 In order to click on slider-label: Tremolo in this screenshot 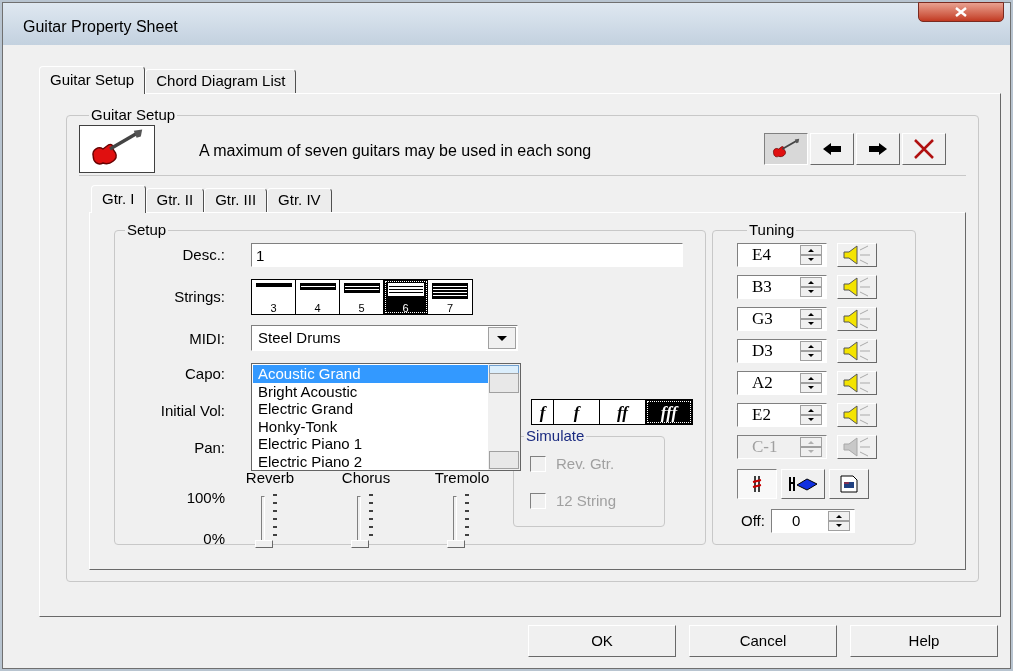, I will do `click(462, 478)`.